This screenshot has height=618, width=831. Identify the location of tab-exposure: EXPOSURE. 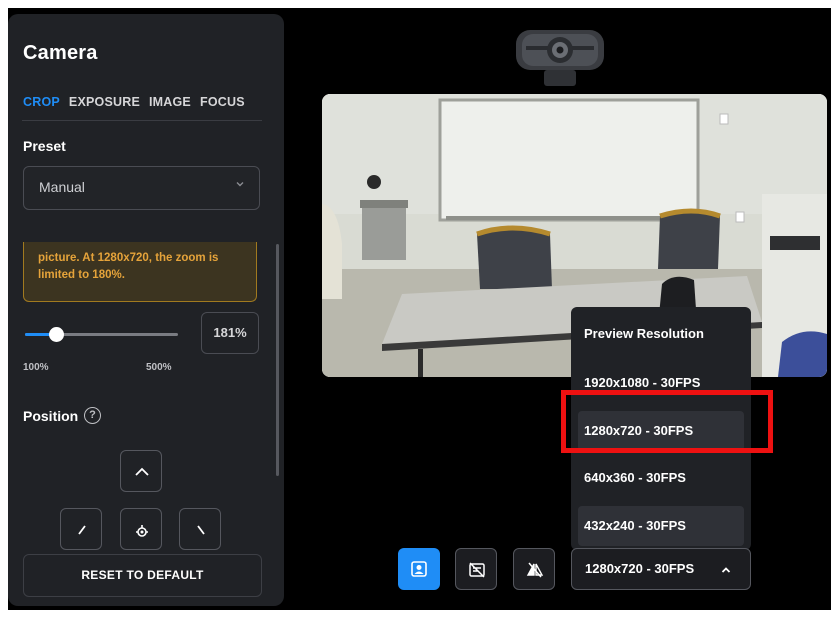
(104, 102).